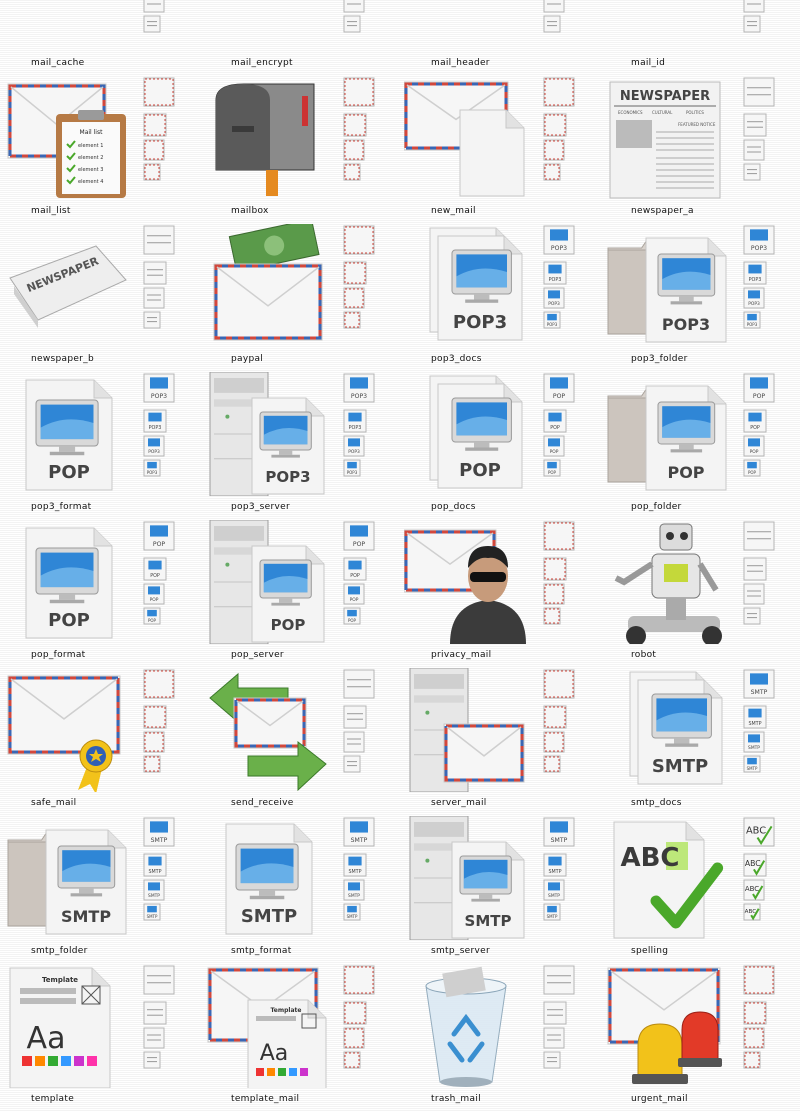  What do you see at coordinates (659, 1099) in the screenshot?
I see `icon-label: urgent_mail` at bounding box center [659, 1099].